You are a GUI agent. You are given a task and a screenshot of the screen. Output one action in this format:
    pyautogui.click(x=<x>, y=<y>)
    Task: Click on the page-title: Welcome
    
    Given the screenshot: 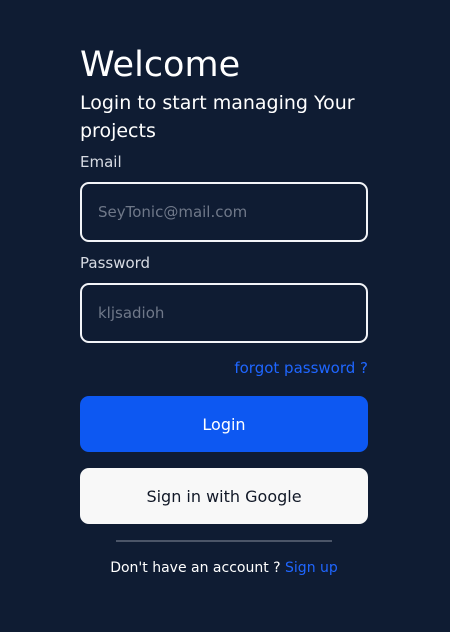 What is the action you would take?
    pyautogui.click(x=160, y=65)
    